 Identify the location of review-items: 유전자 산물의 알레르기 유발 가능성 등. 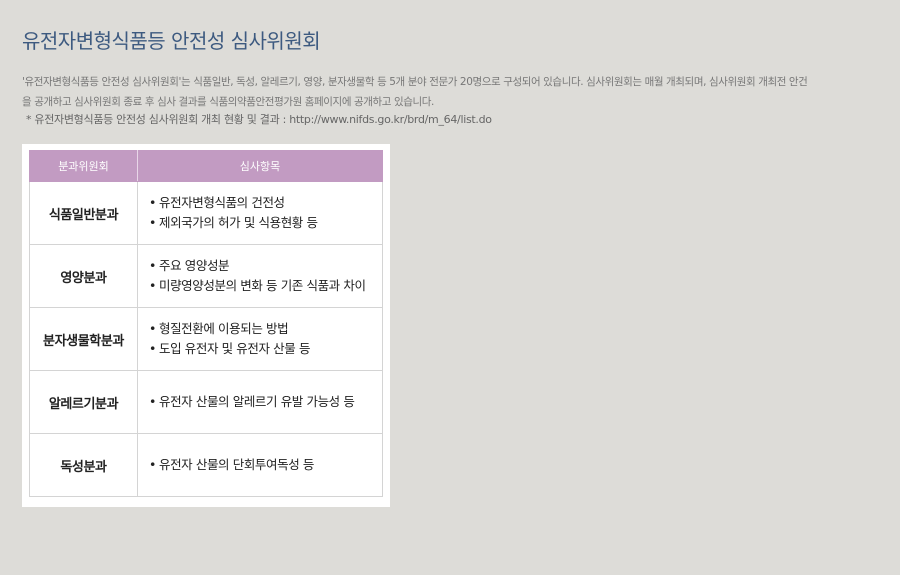
(260, 402).